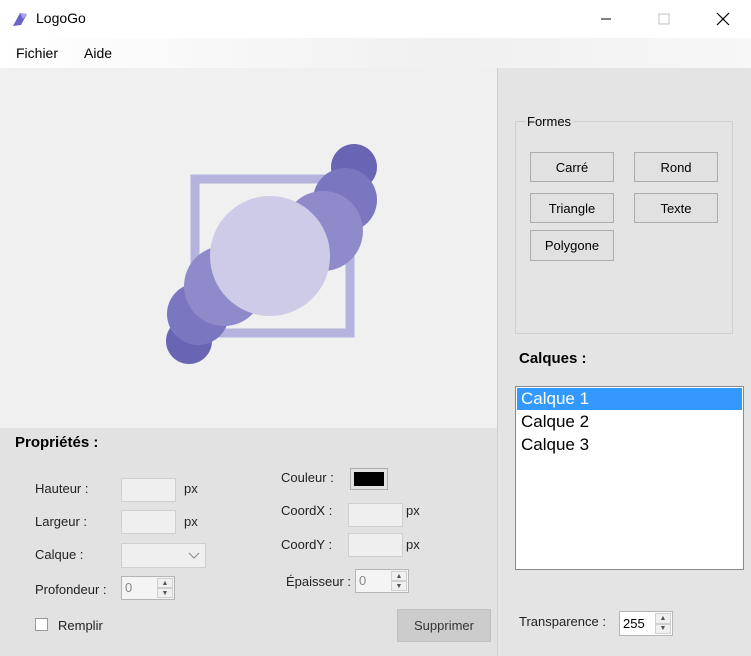 The height and width of the screenshot is (656, 751). I want to click on calque-label: Calque :, so click(59, 554).